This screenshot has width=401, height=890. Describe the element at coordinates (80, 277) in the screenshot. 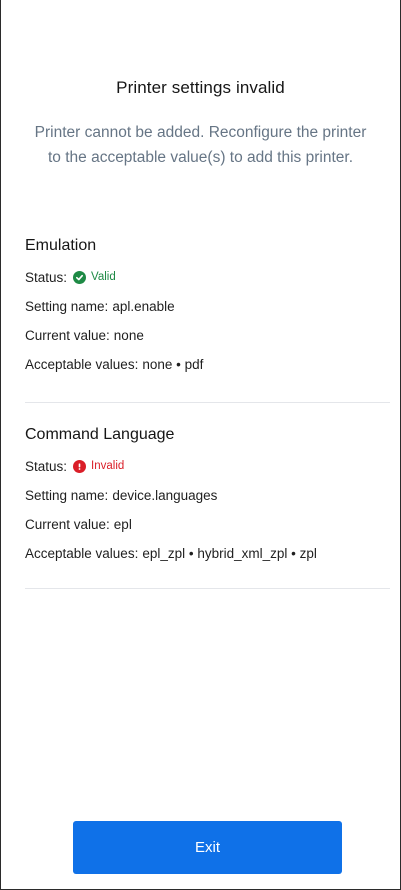

I see `check-circle-icon` at that location.